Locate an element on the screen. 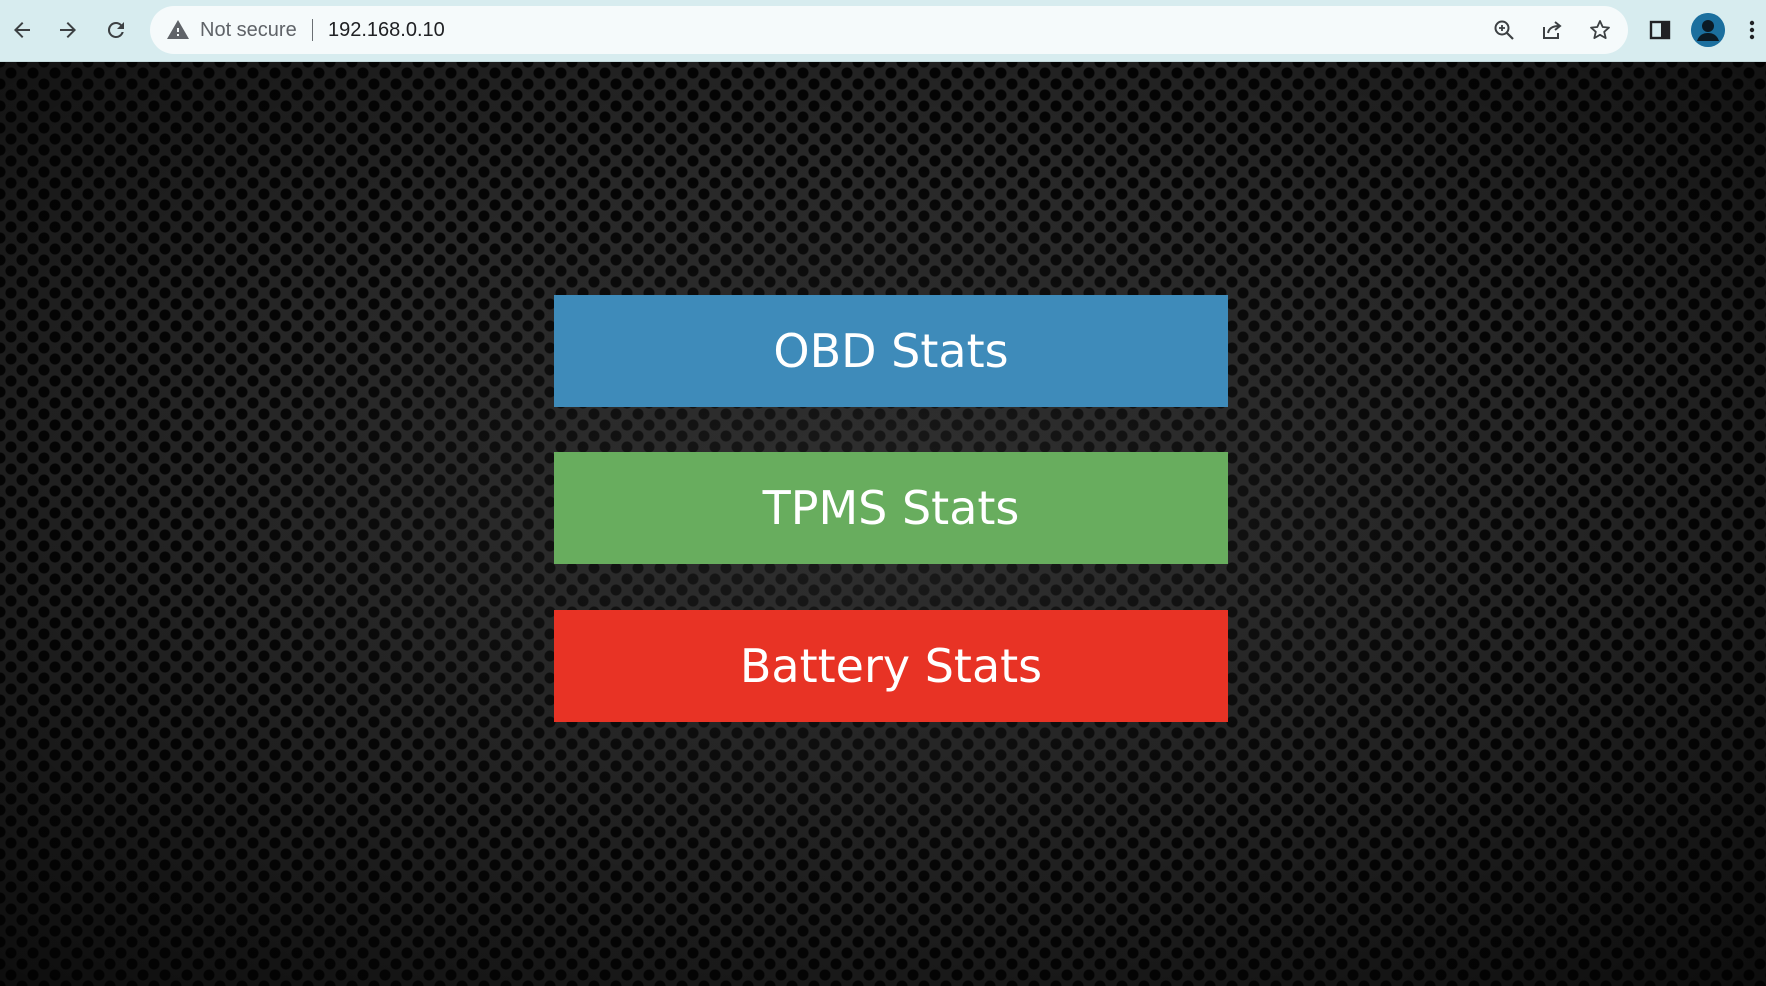 The width and height of the screenshot is (1766, 986). back-button is located at coordinates (22, 30).